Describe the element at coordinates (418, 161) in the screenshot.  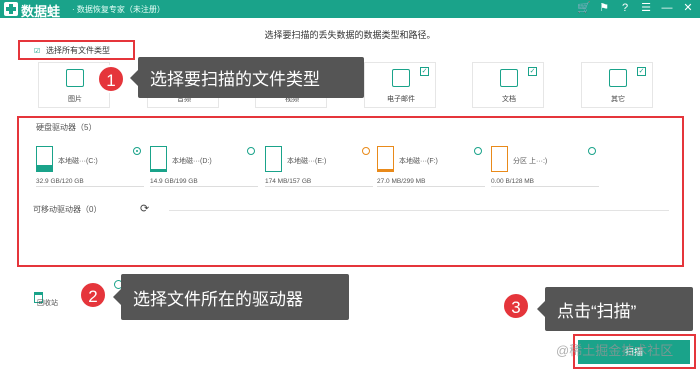
I see `drive-name: 本地磁···(F:)` at that location.